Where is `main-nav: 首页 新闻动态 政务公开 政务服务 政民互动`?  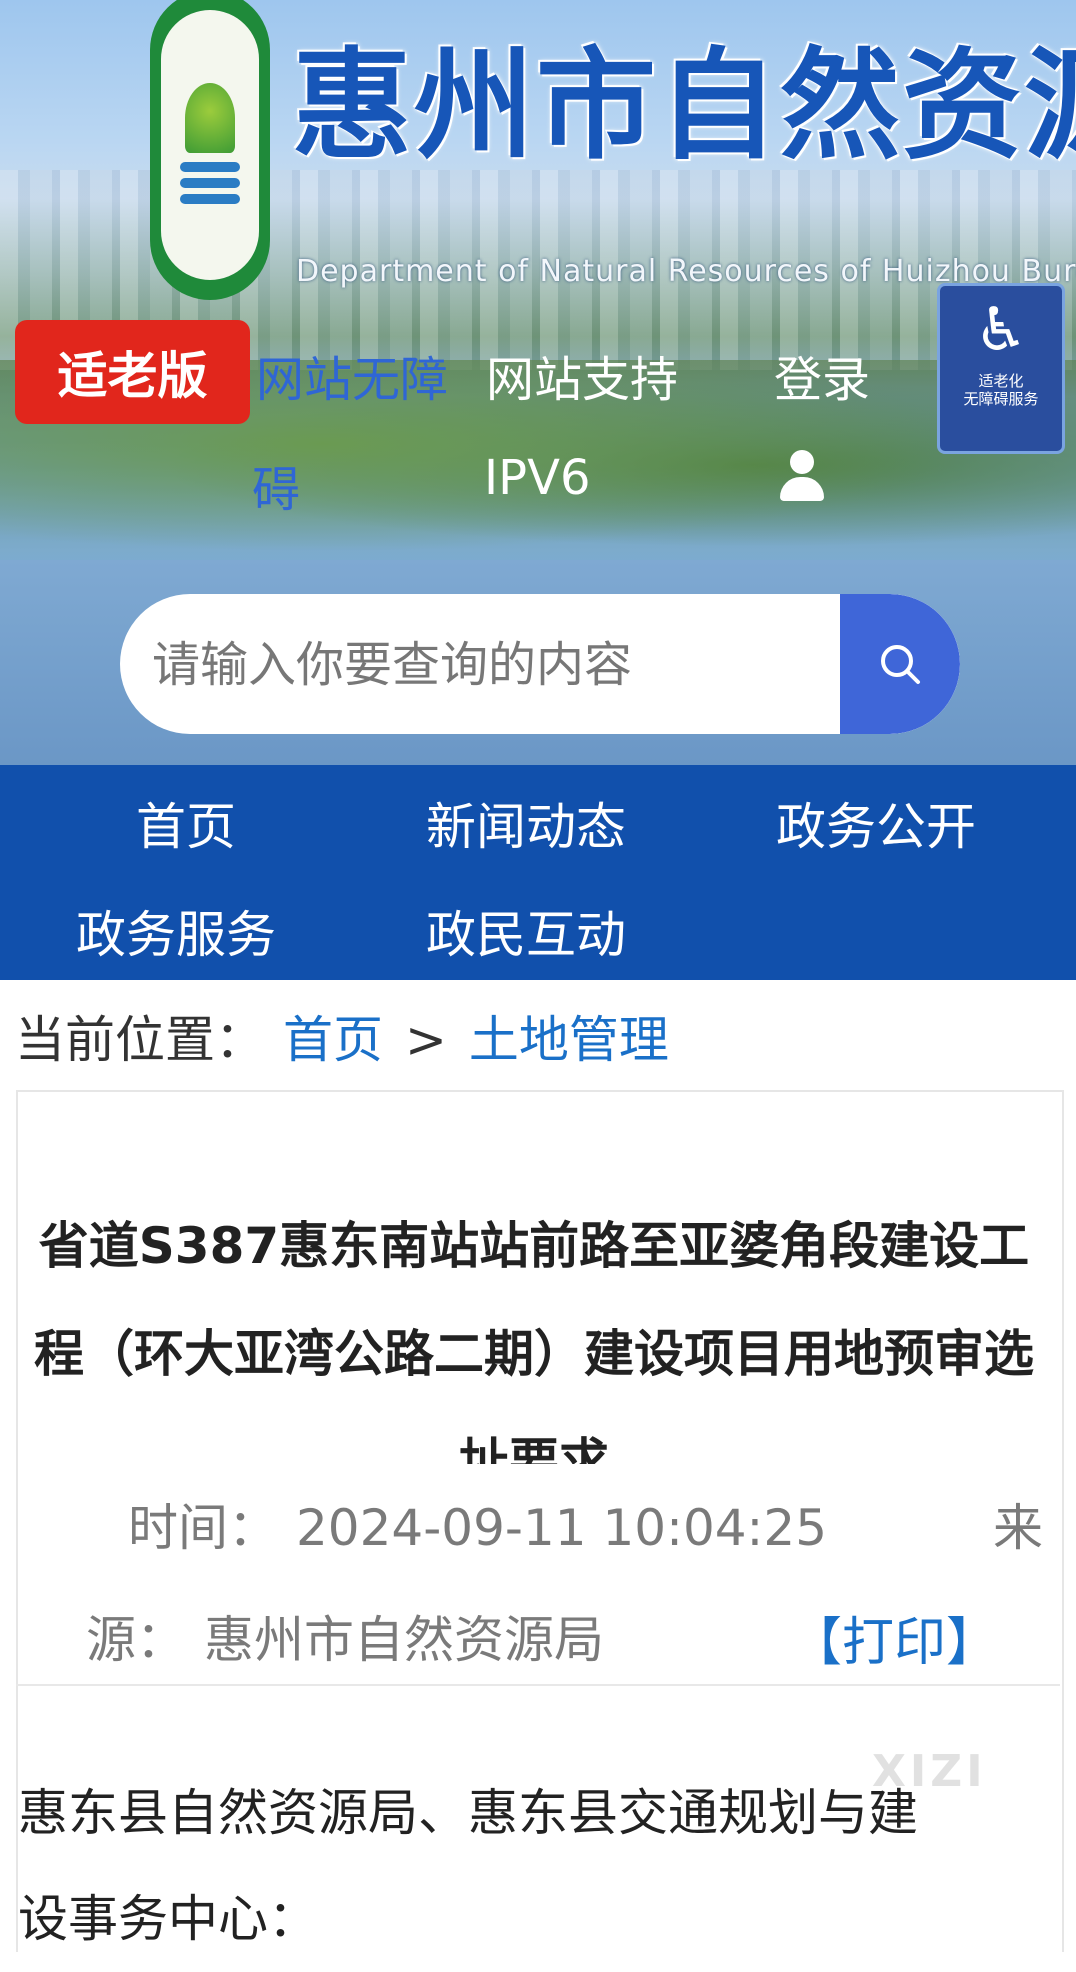
main-nav: 首页 新闻动态 政务公开 政务服务 政民互动 is located at coordinates (538, 872).